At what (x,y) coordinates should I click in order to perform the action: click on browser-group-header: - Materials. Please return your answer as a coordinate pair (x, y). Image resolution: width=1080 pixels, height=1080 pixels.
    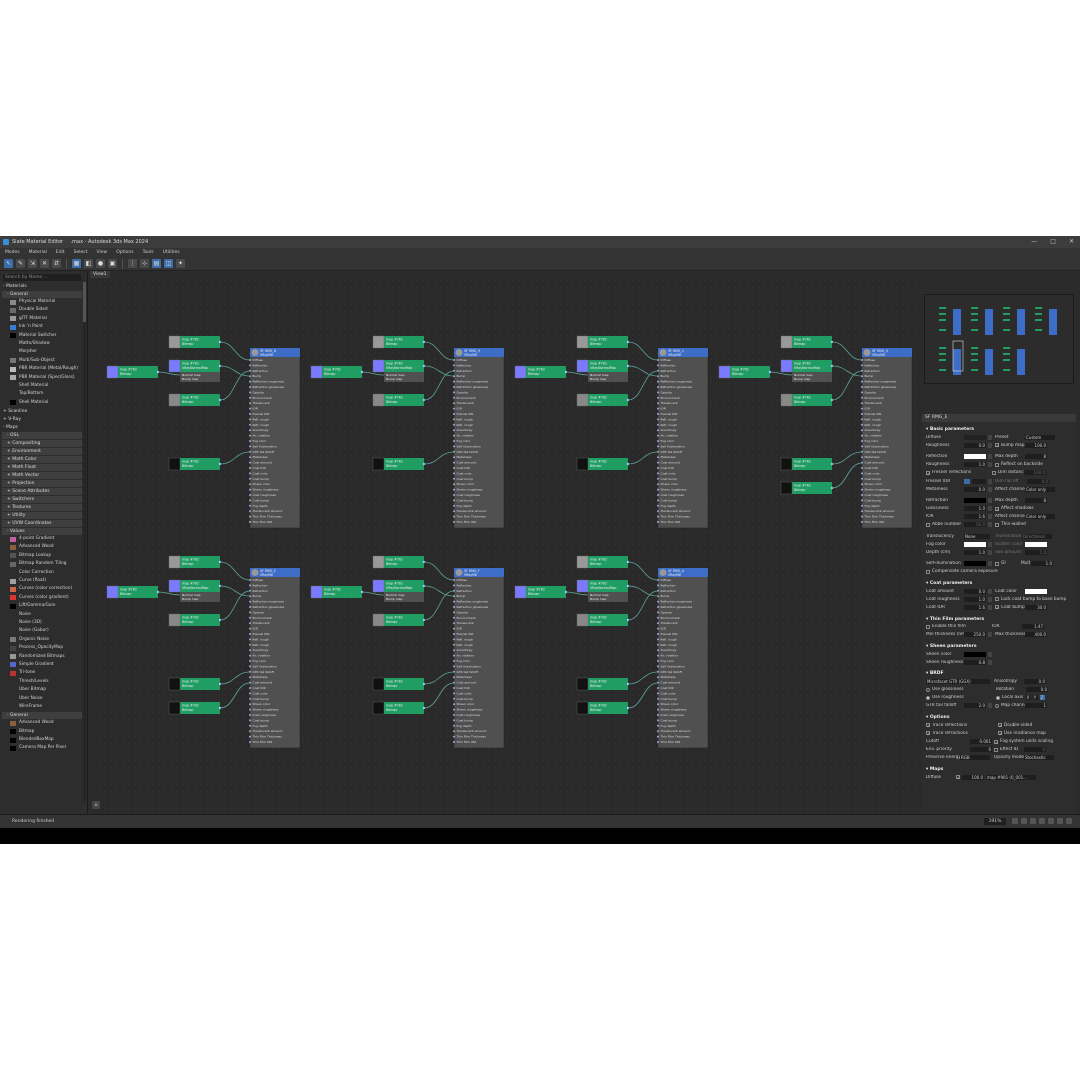
    Looking at the image, I should click on (42, 286).